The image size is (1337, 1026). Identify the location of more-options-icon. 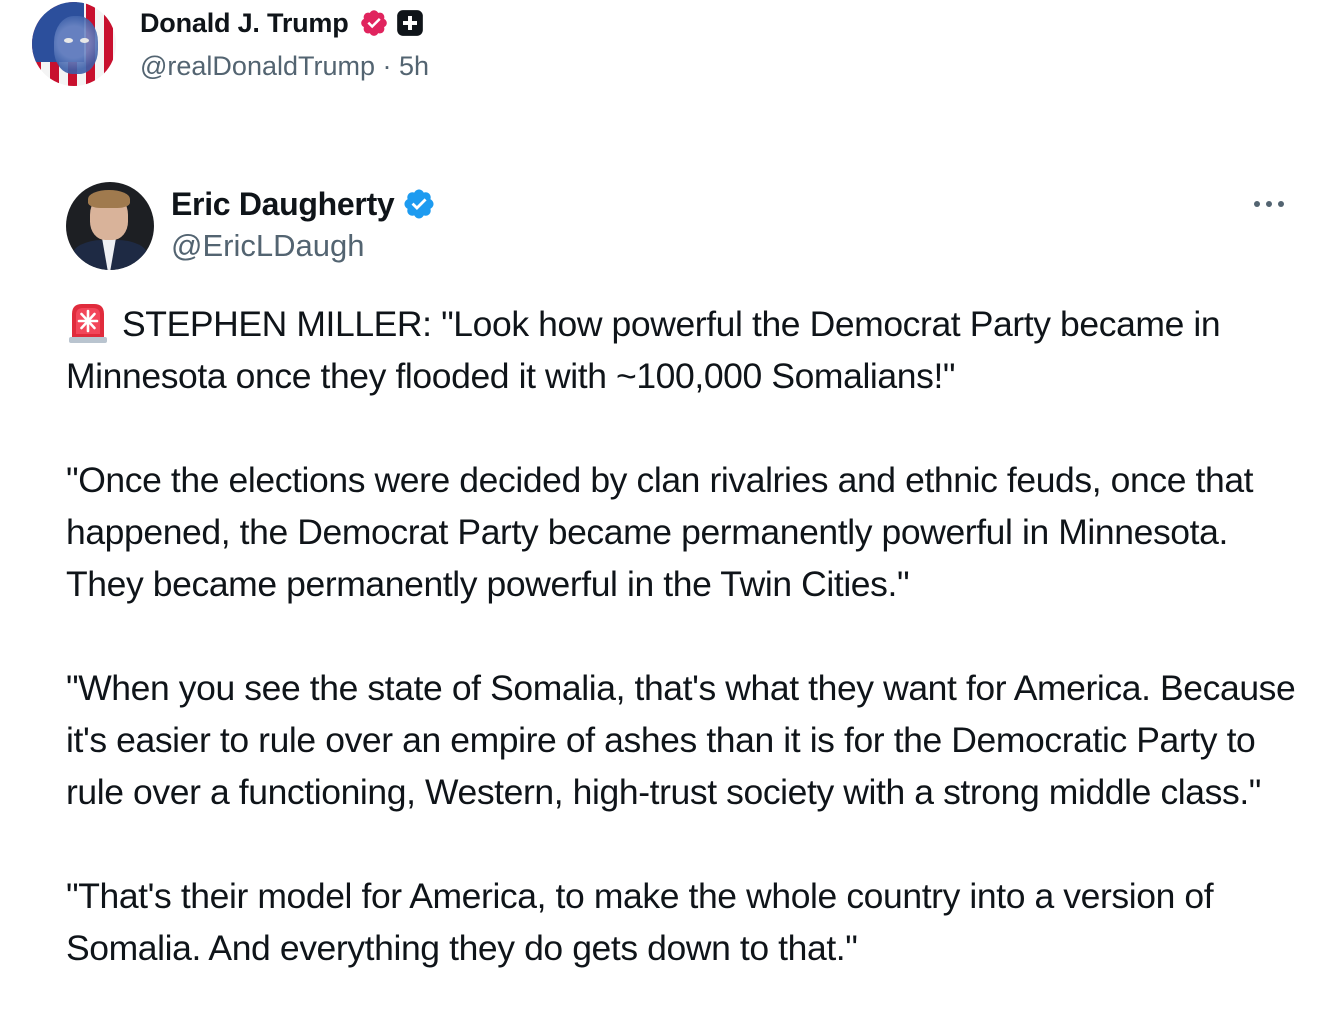
(1269, 204).